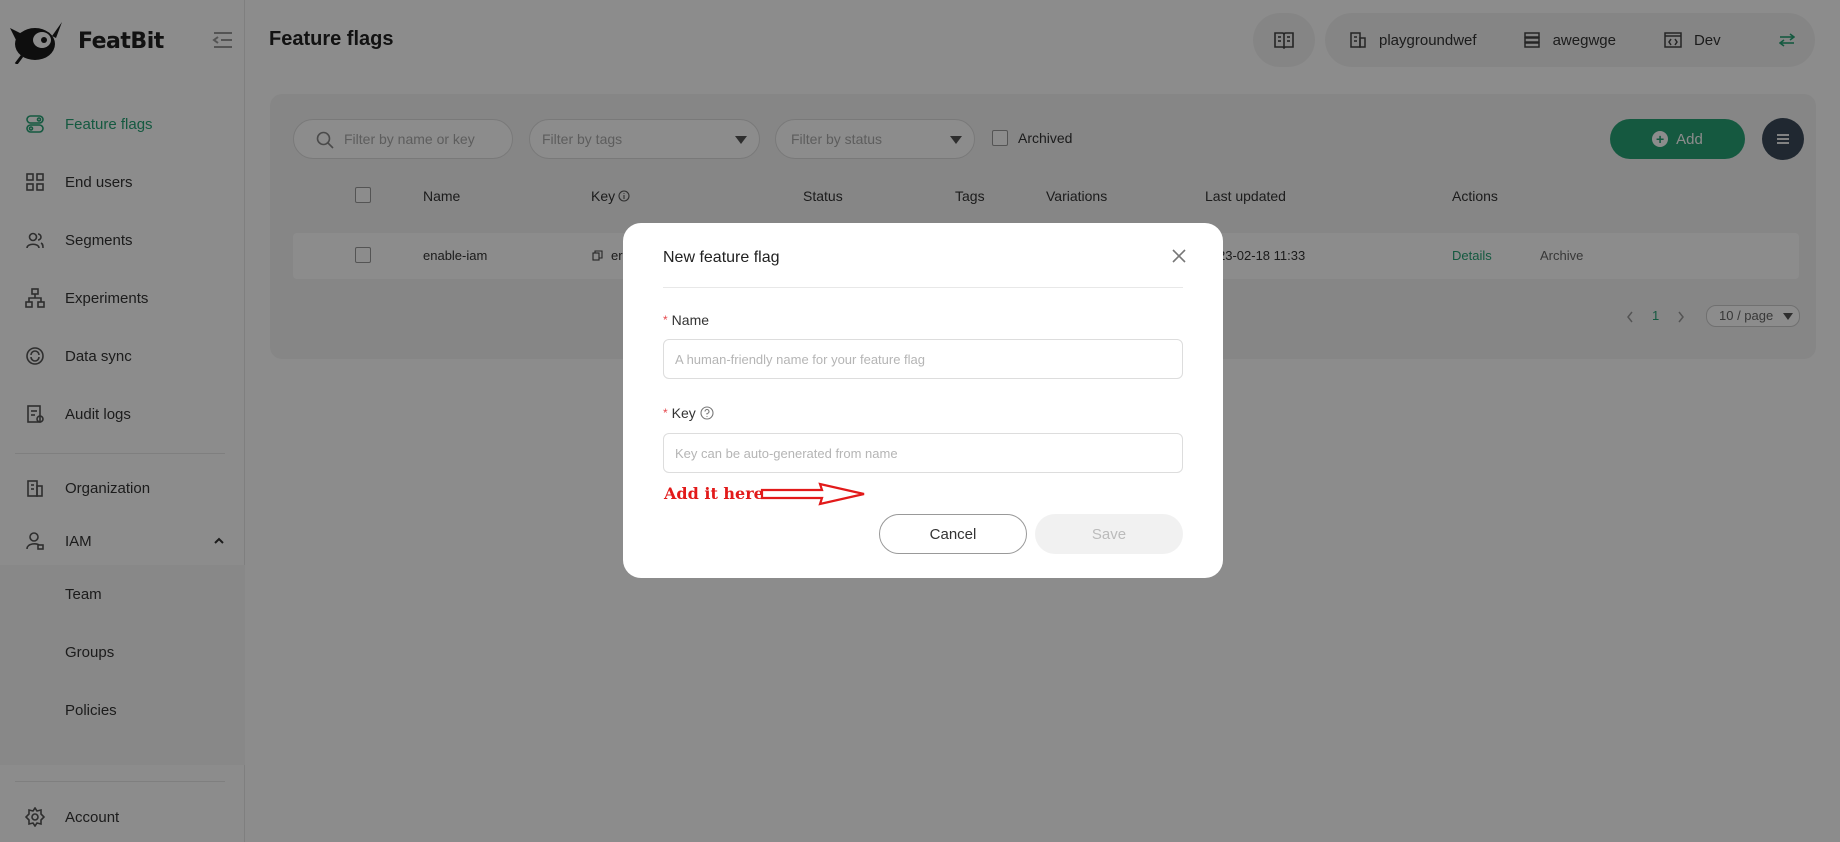  I want to click on name-field, so click(923, 359).